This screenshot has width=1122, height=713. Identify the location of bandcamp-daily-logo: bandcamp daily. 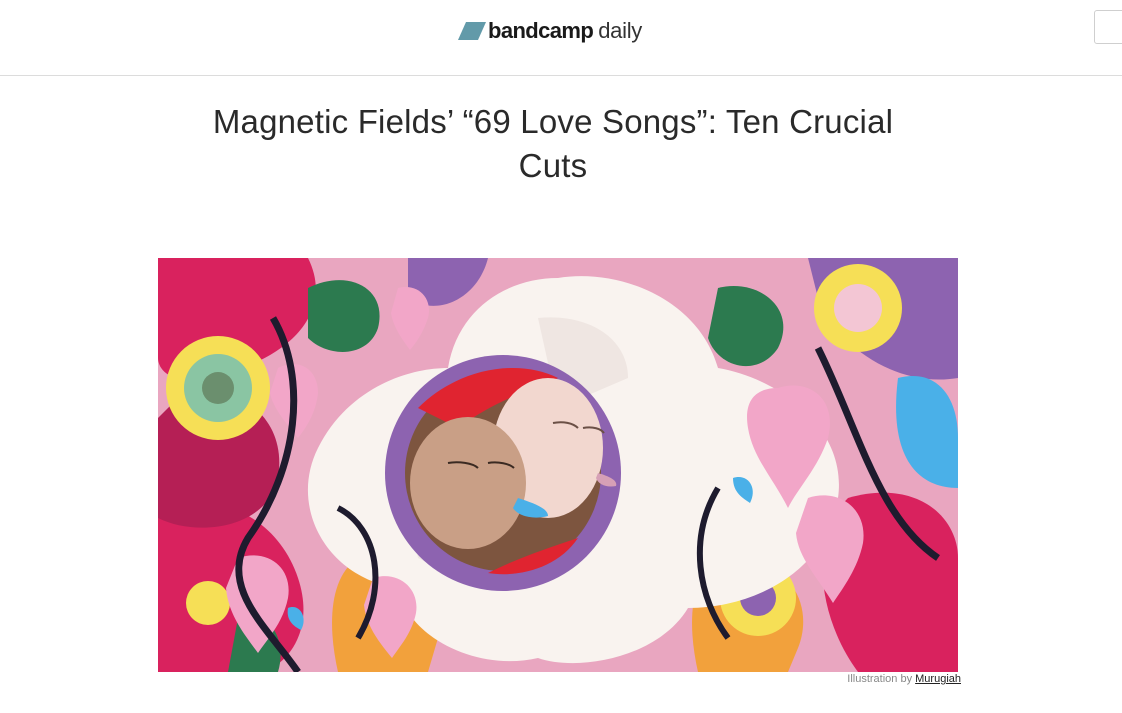
(550, 31).